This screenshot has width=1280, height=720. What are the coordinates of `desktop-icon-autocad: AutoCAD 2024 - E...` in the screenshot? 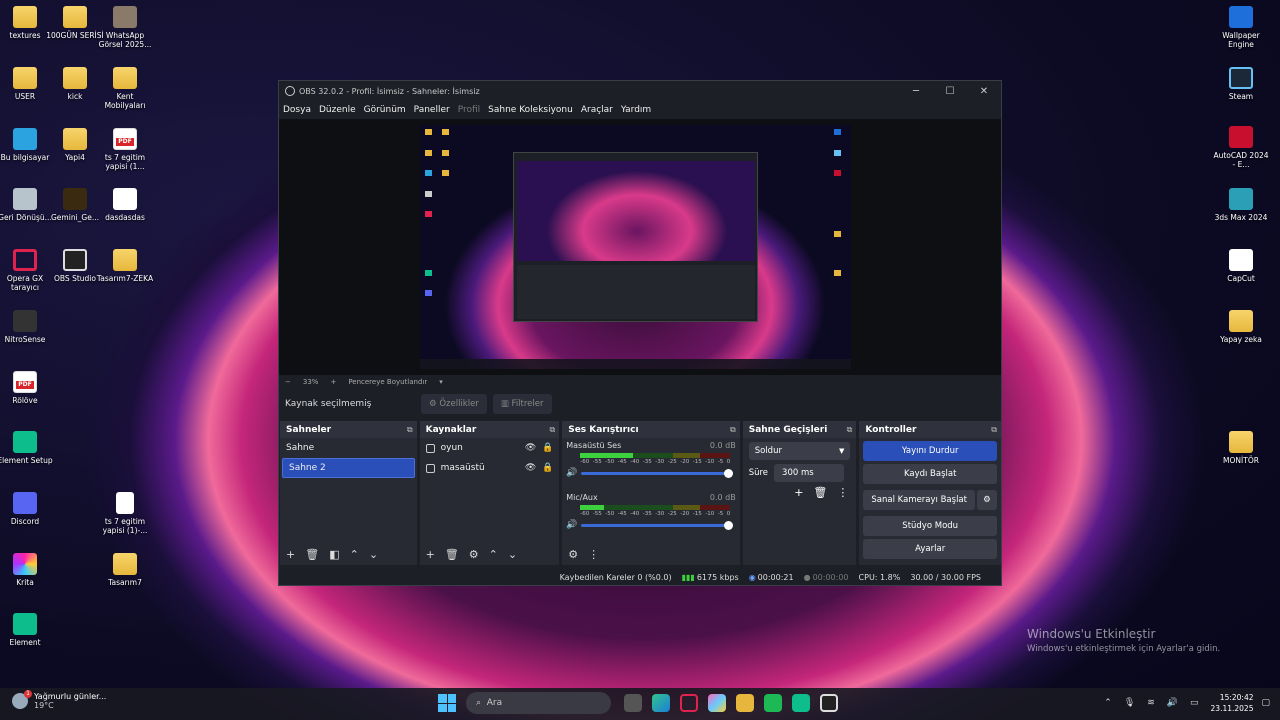 It's located at (1241, 147).